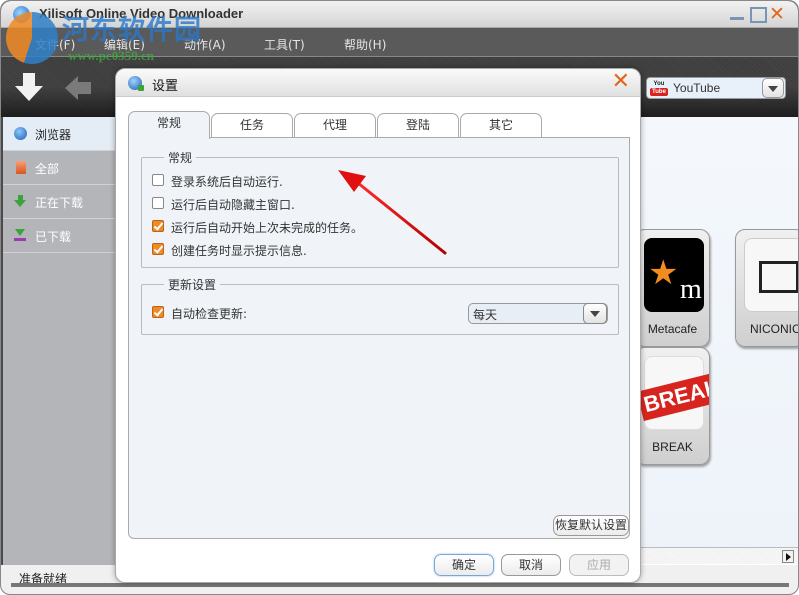  What do you see at coordinates (30, 88) in the screenshot?
I see `download-button` at bounding box center [30, 88].